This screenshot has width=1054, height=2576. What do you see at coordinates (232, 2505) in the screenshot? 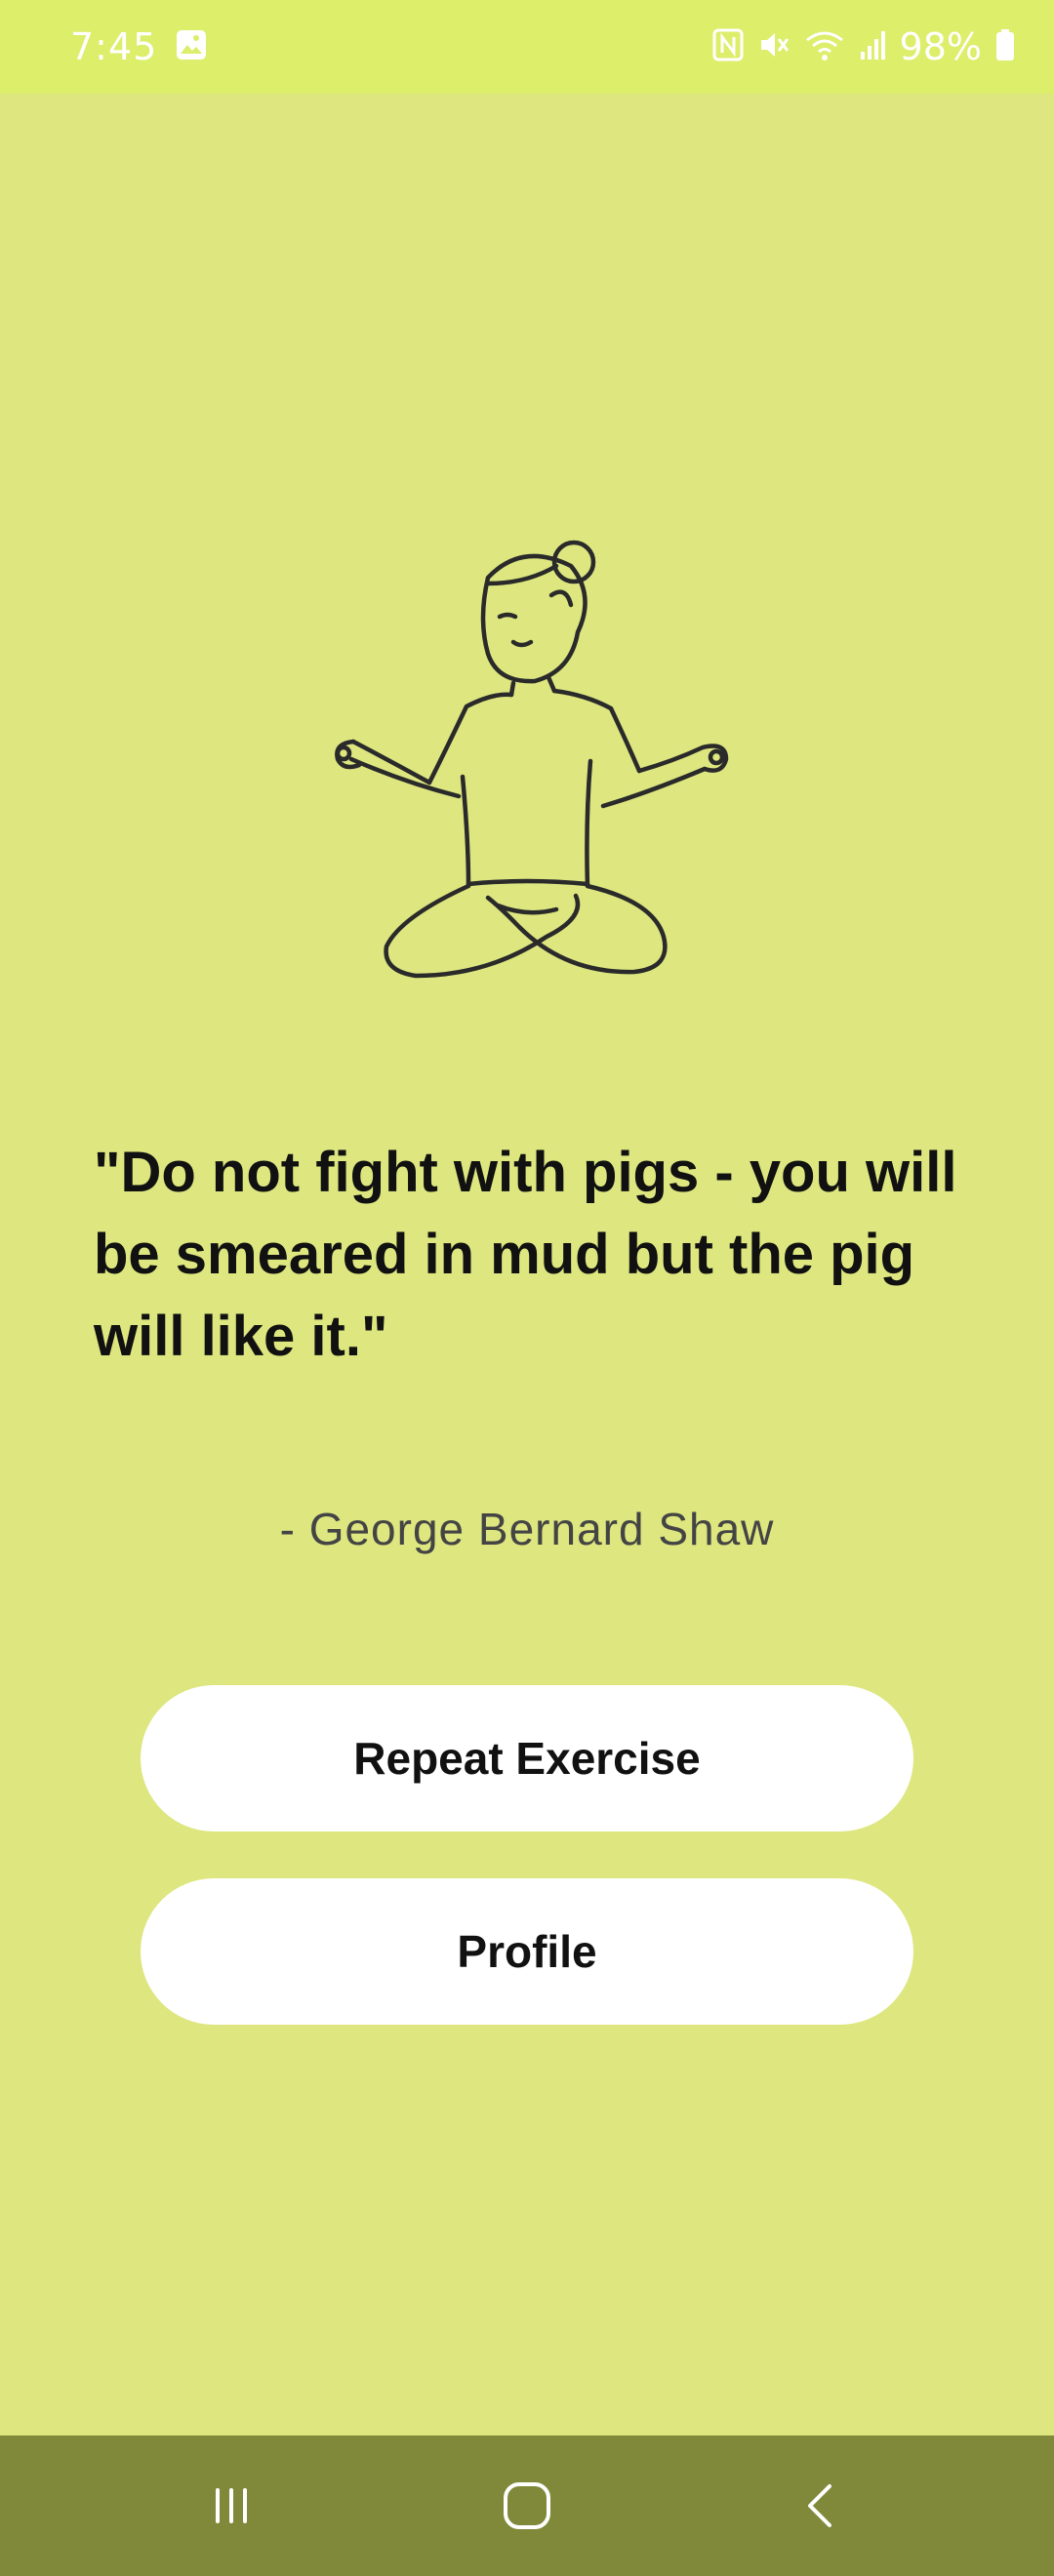
I see `recent-apps-icon` at bounding box center [232, 2505].